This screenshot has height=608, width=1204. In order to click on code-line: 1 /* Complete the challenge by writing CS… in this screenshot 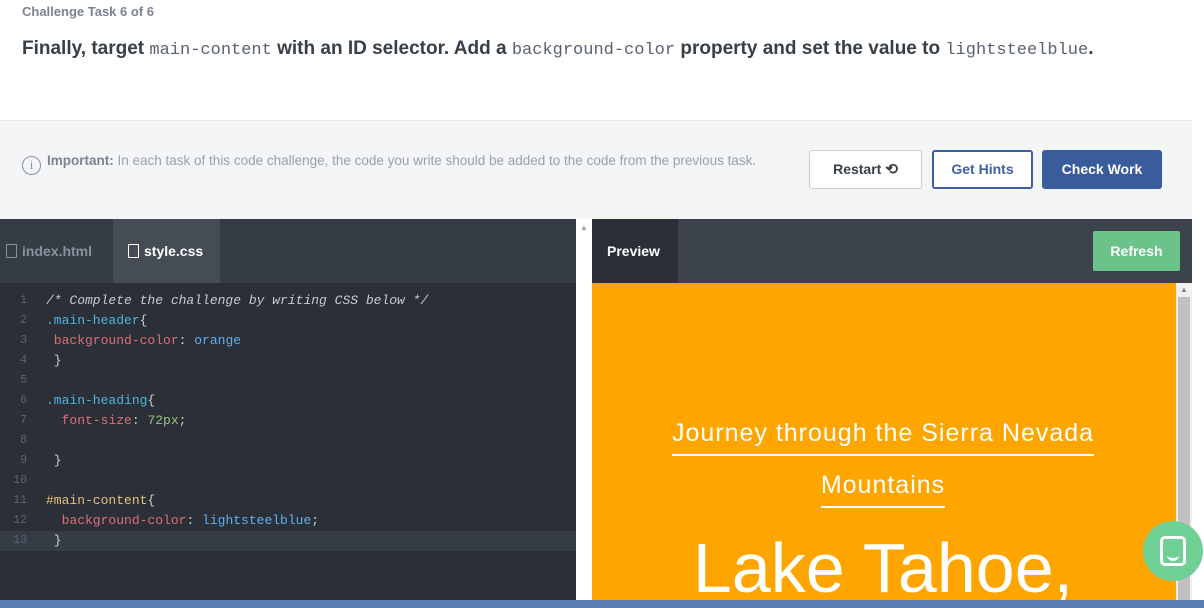, I will do `click(288, 301)`.